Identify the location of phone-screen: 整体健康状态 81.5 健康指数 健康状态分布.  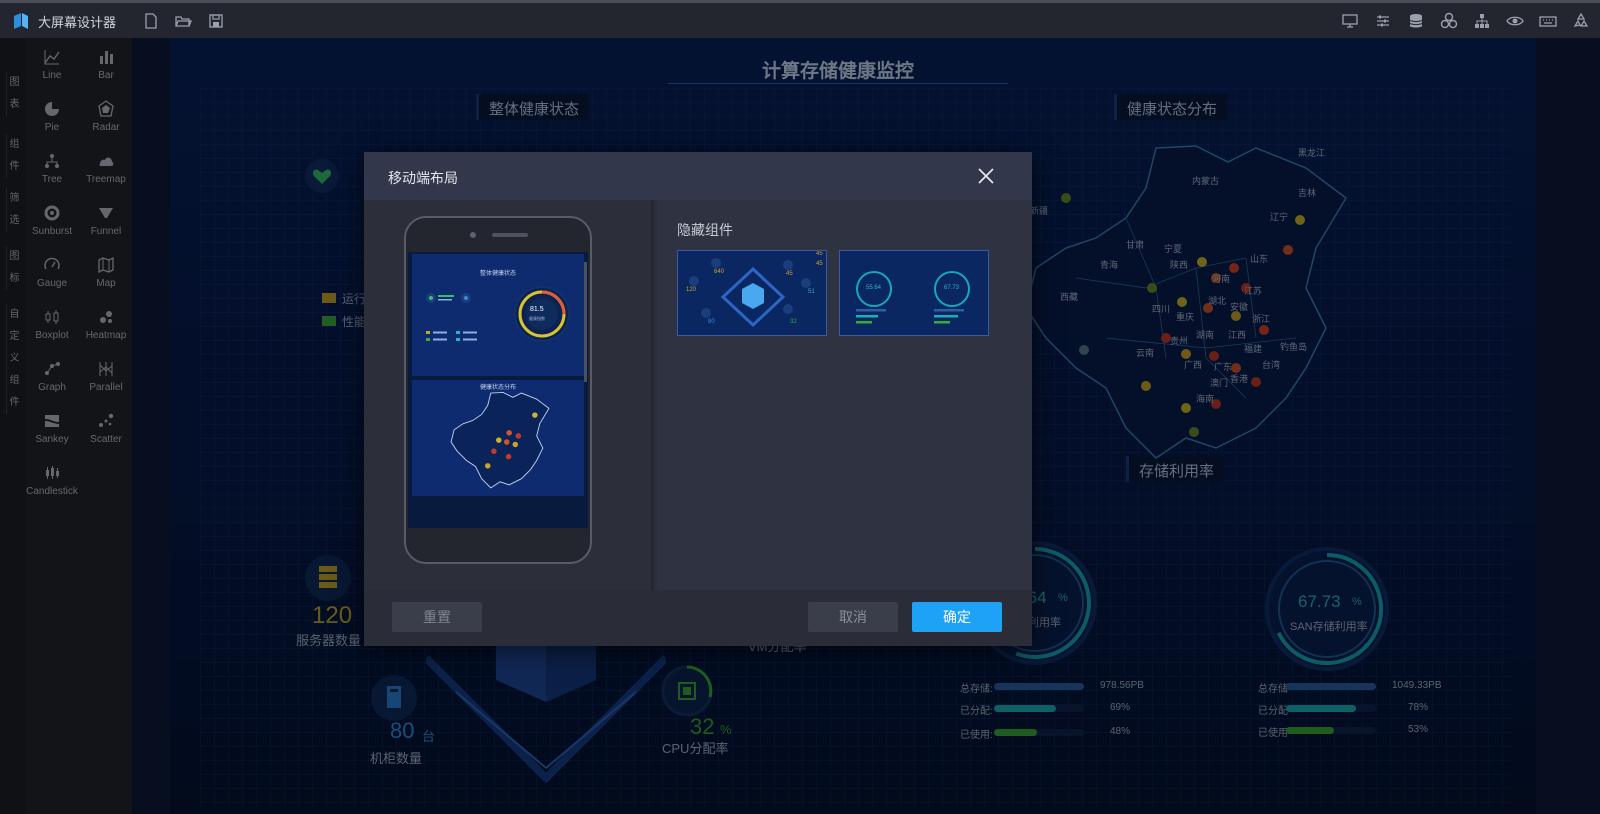
(498, 390).